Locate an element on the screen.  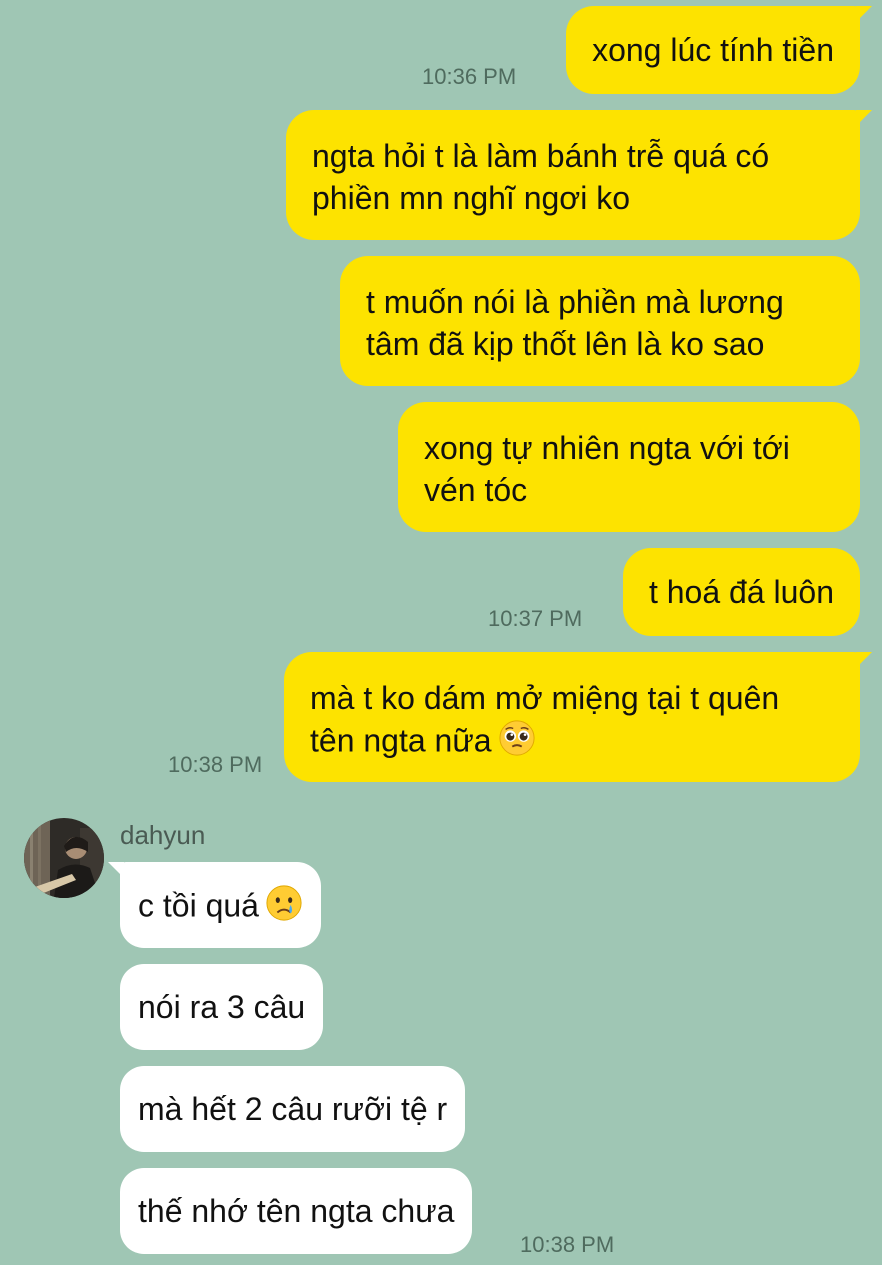
message-text: thế nhớ tên ngta chưa is located at coordinates (296, 1211).